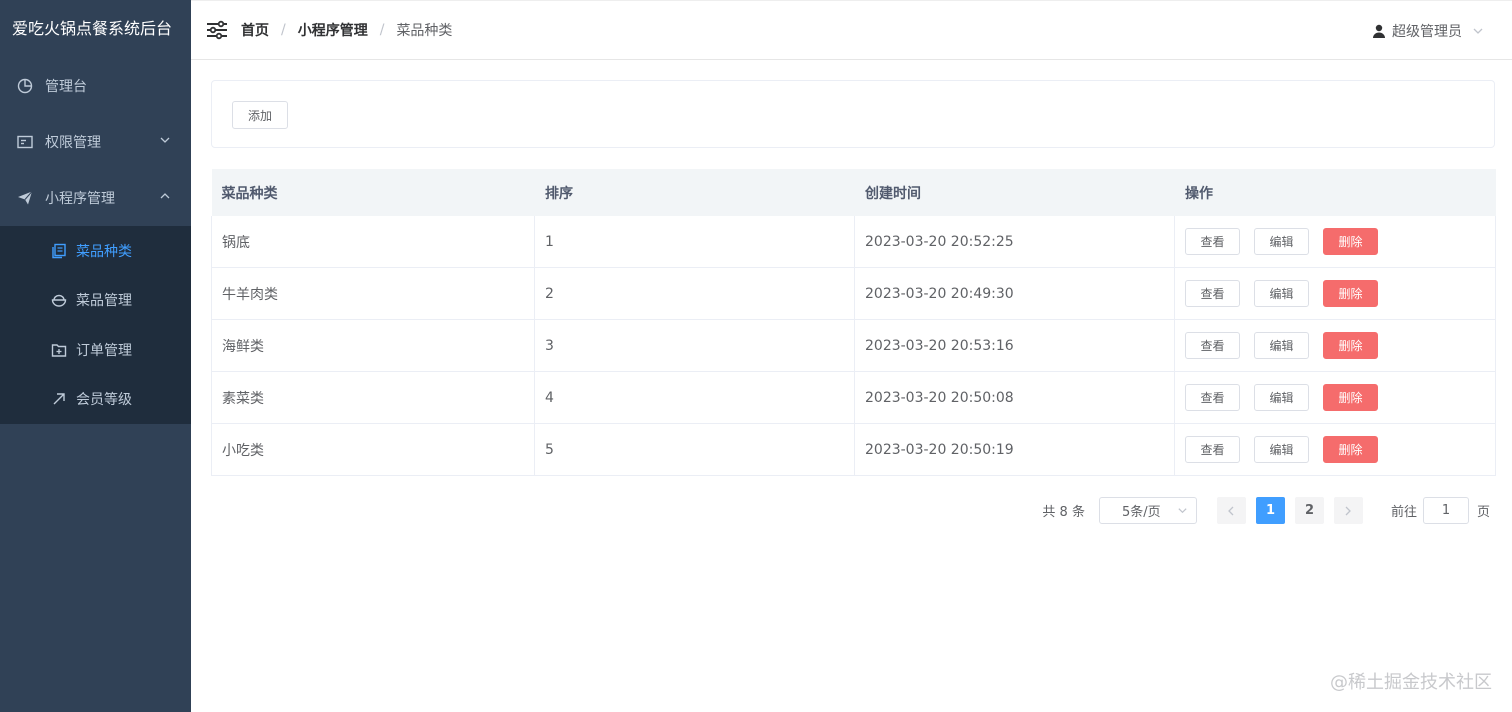 This screenshot has width=1512, height=712. I want to click on jump-suffix: 页, so click(1483, 512).